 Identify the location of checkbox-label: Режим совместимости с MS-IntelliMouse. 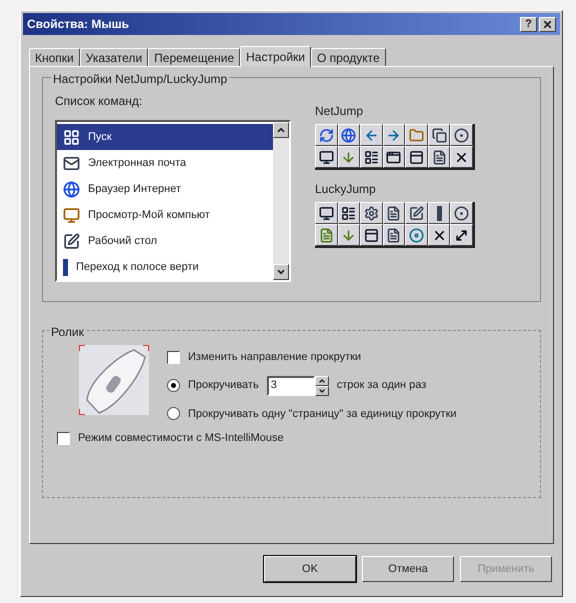
(181, 438).